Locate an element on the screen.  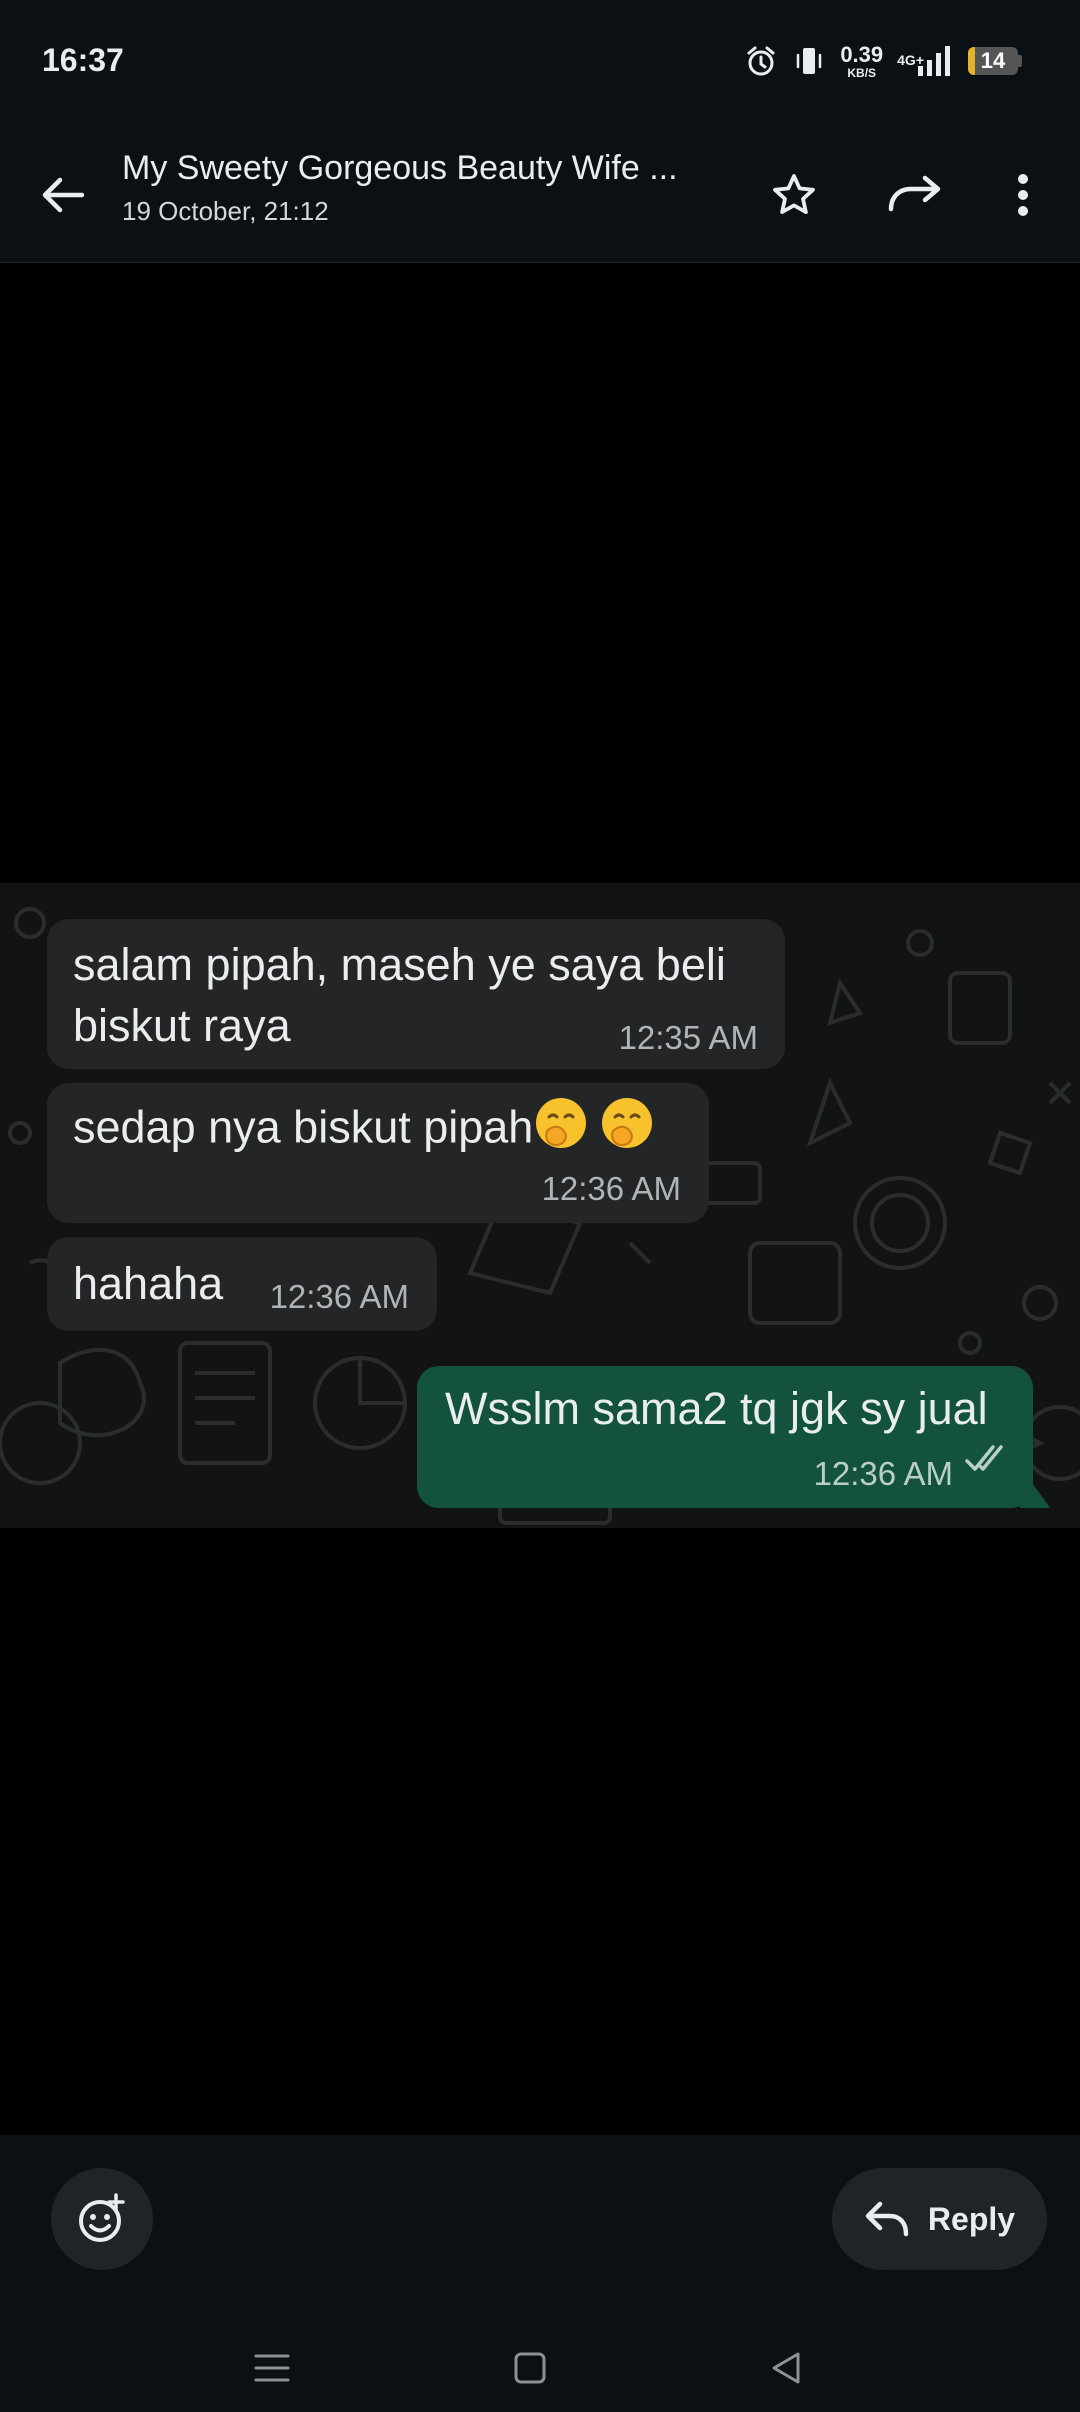
star-button is located at coordinates (794, 195).